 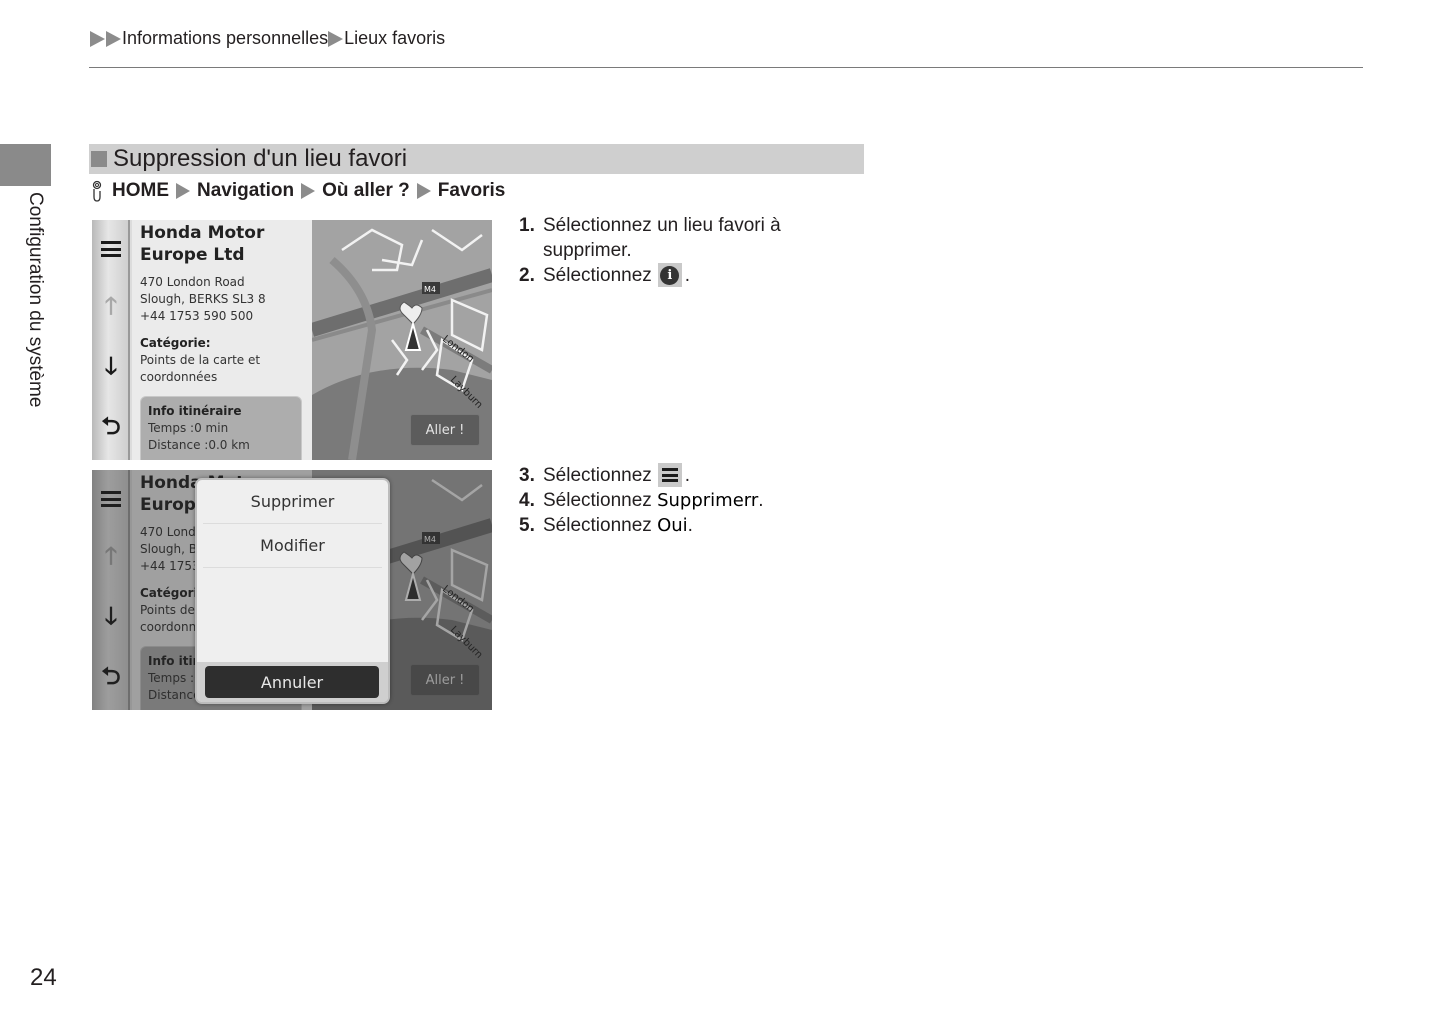 What do you see at coordinates (225, 38) in the screenshot?
I see `breadcrumb-item: Informations personnelles` at bounding box center [225, 38].